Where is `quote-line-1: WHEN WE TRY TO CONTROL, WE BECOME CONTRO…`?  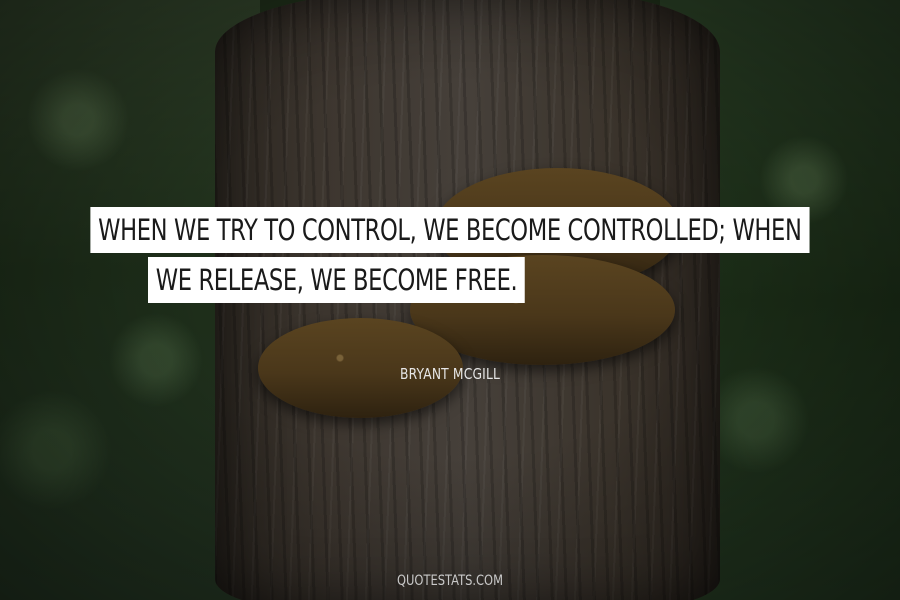 quote-line-1: WHEN WE TRY TO CONTROL, WE BECOME CONTRO… is located at coordinates (450, 230).